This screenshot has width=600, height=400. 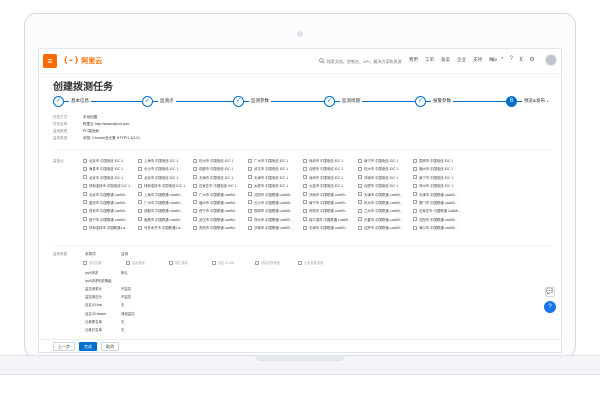 What do you see at coordinates (550, 307) in the screenshot?
I see `help-float-icon: ?` at bounding box center [550, 307].